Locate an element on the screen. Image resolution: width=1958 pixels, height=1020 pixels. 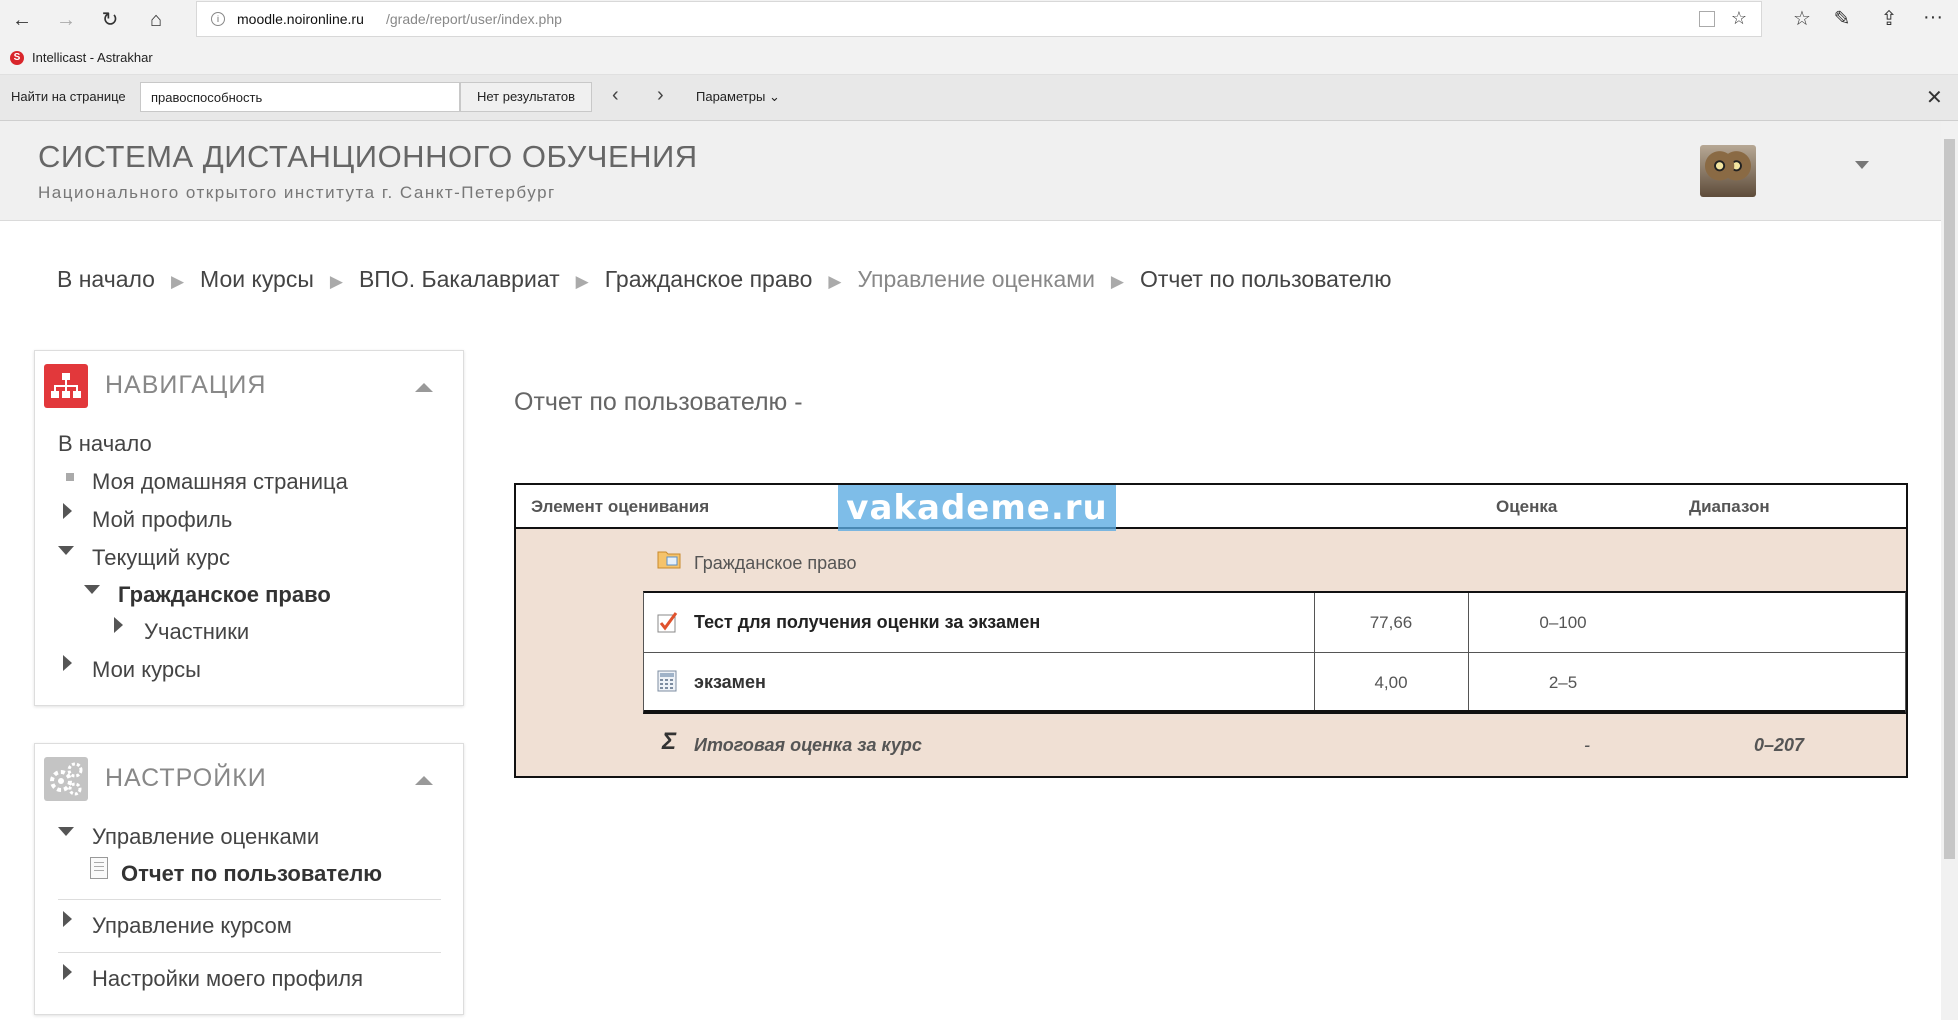
settings-item-profile-settings: Настройки моего профиля is located at coordinates (227, 979).